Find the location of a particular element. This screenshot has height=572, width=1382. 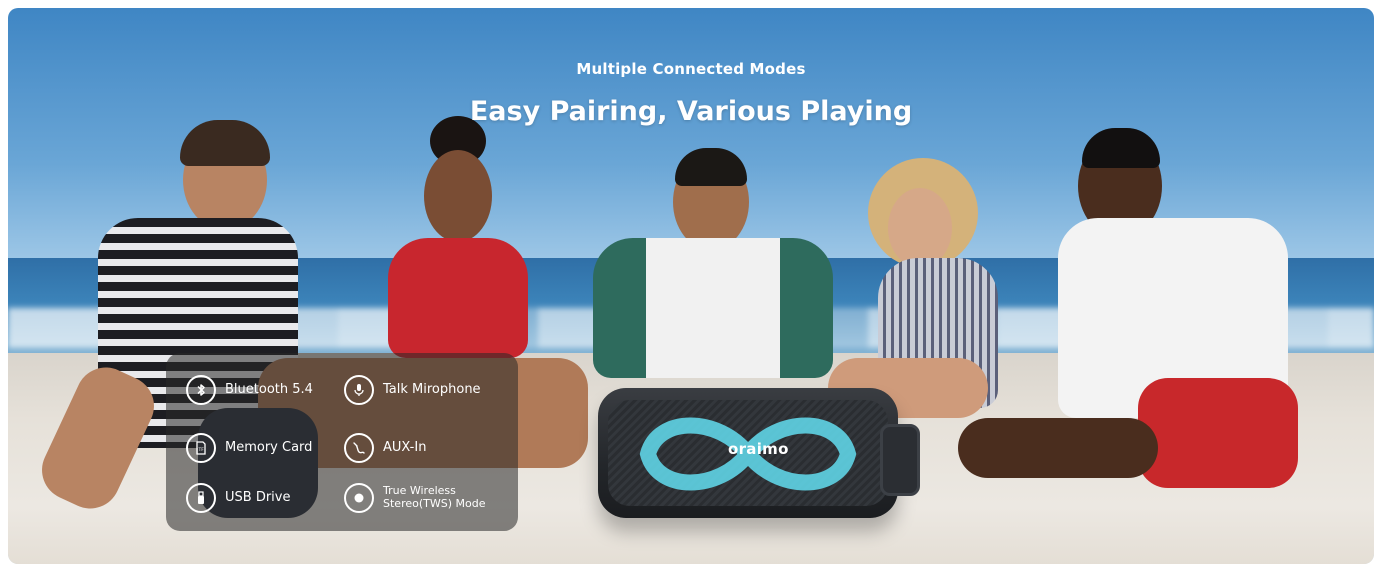

feature-label: Talk Mirophone is located at coordinates (432, 389).